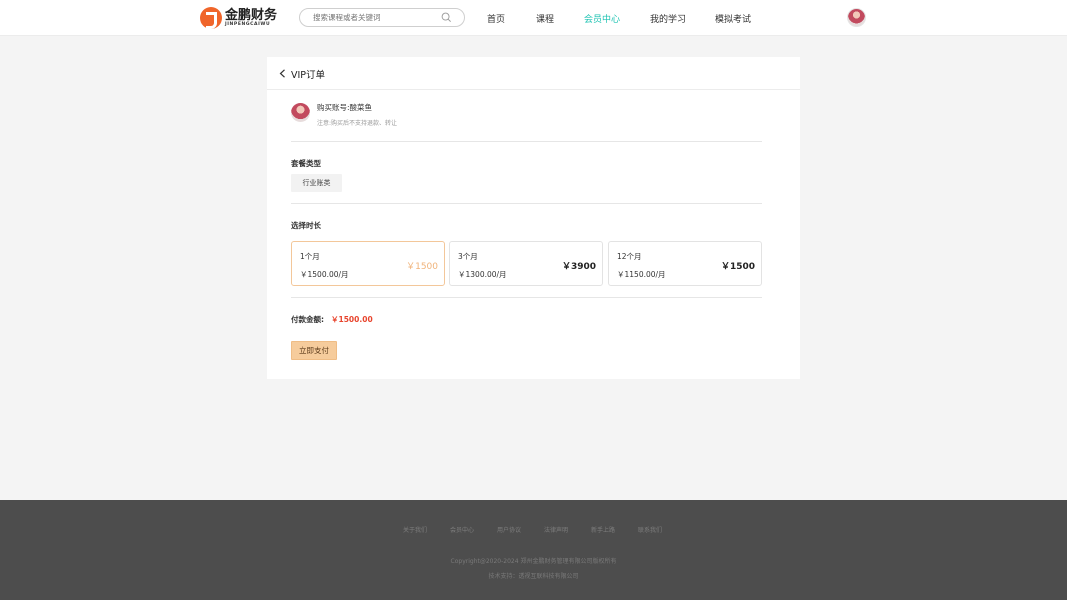  What do you see at coordinates (526, 263) in the screenshot?
I see `duration-option-3-months: 3个月 ￥1300.00/月 ￥3900` at bounding box center [526, 263].